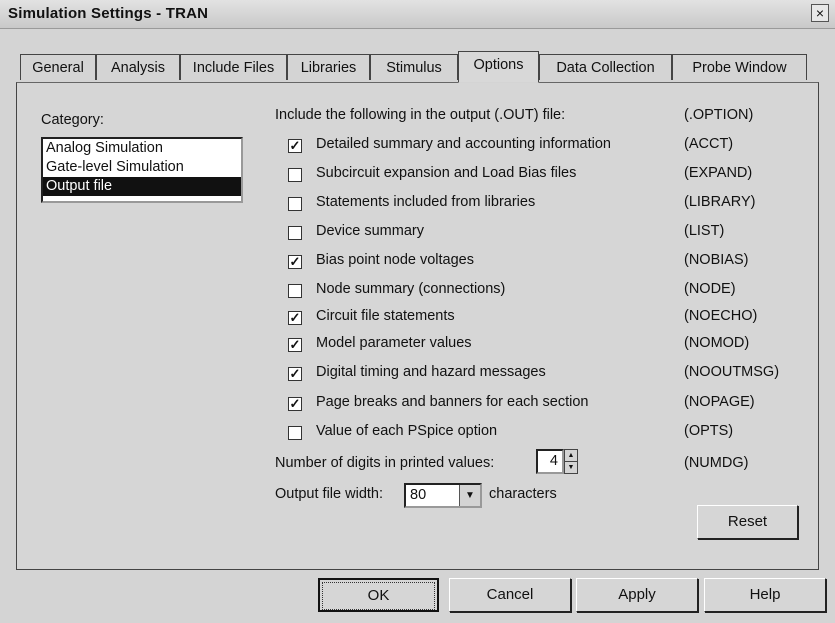  I want to click on option-row-node: Node summary (connections) (NODE), so click(548, 292).